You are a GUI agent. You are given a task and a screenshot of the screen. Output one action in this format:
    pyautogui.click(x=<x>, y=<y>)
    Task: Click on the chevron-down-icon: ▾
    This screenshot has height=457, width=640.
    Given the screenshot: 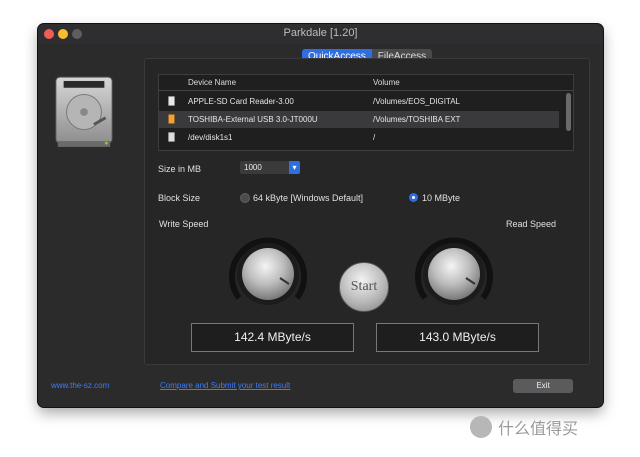 What is the action you would take?
    pyautogui.click(x=294, y=167)
    